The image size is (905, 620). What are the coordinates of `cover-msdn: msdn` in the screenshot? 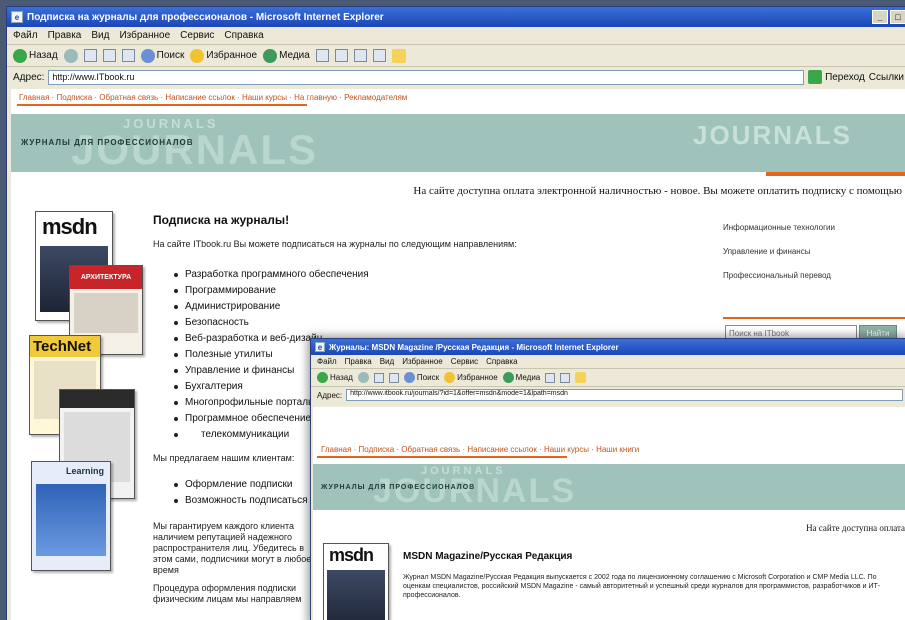 It's located at (356, 581).